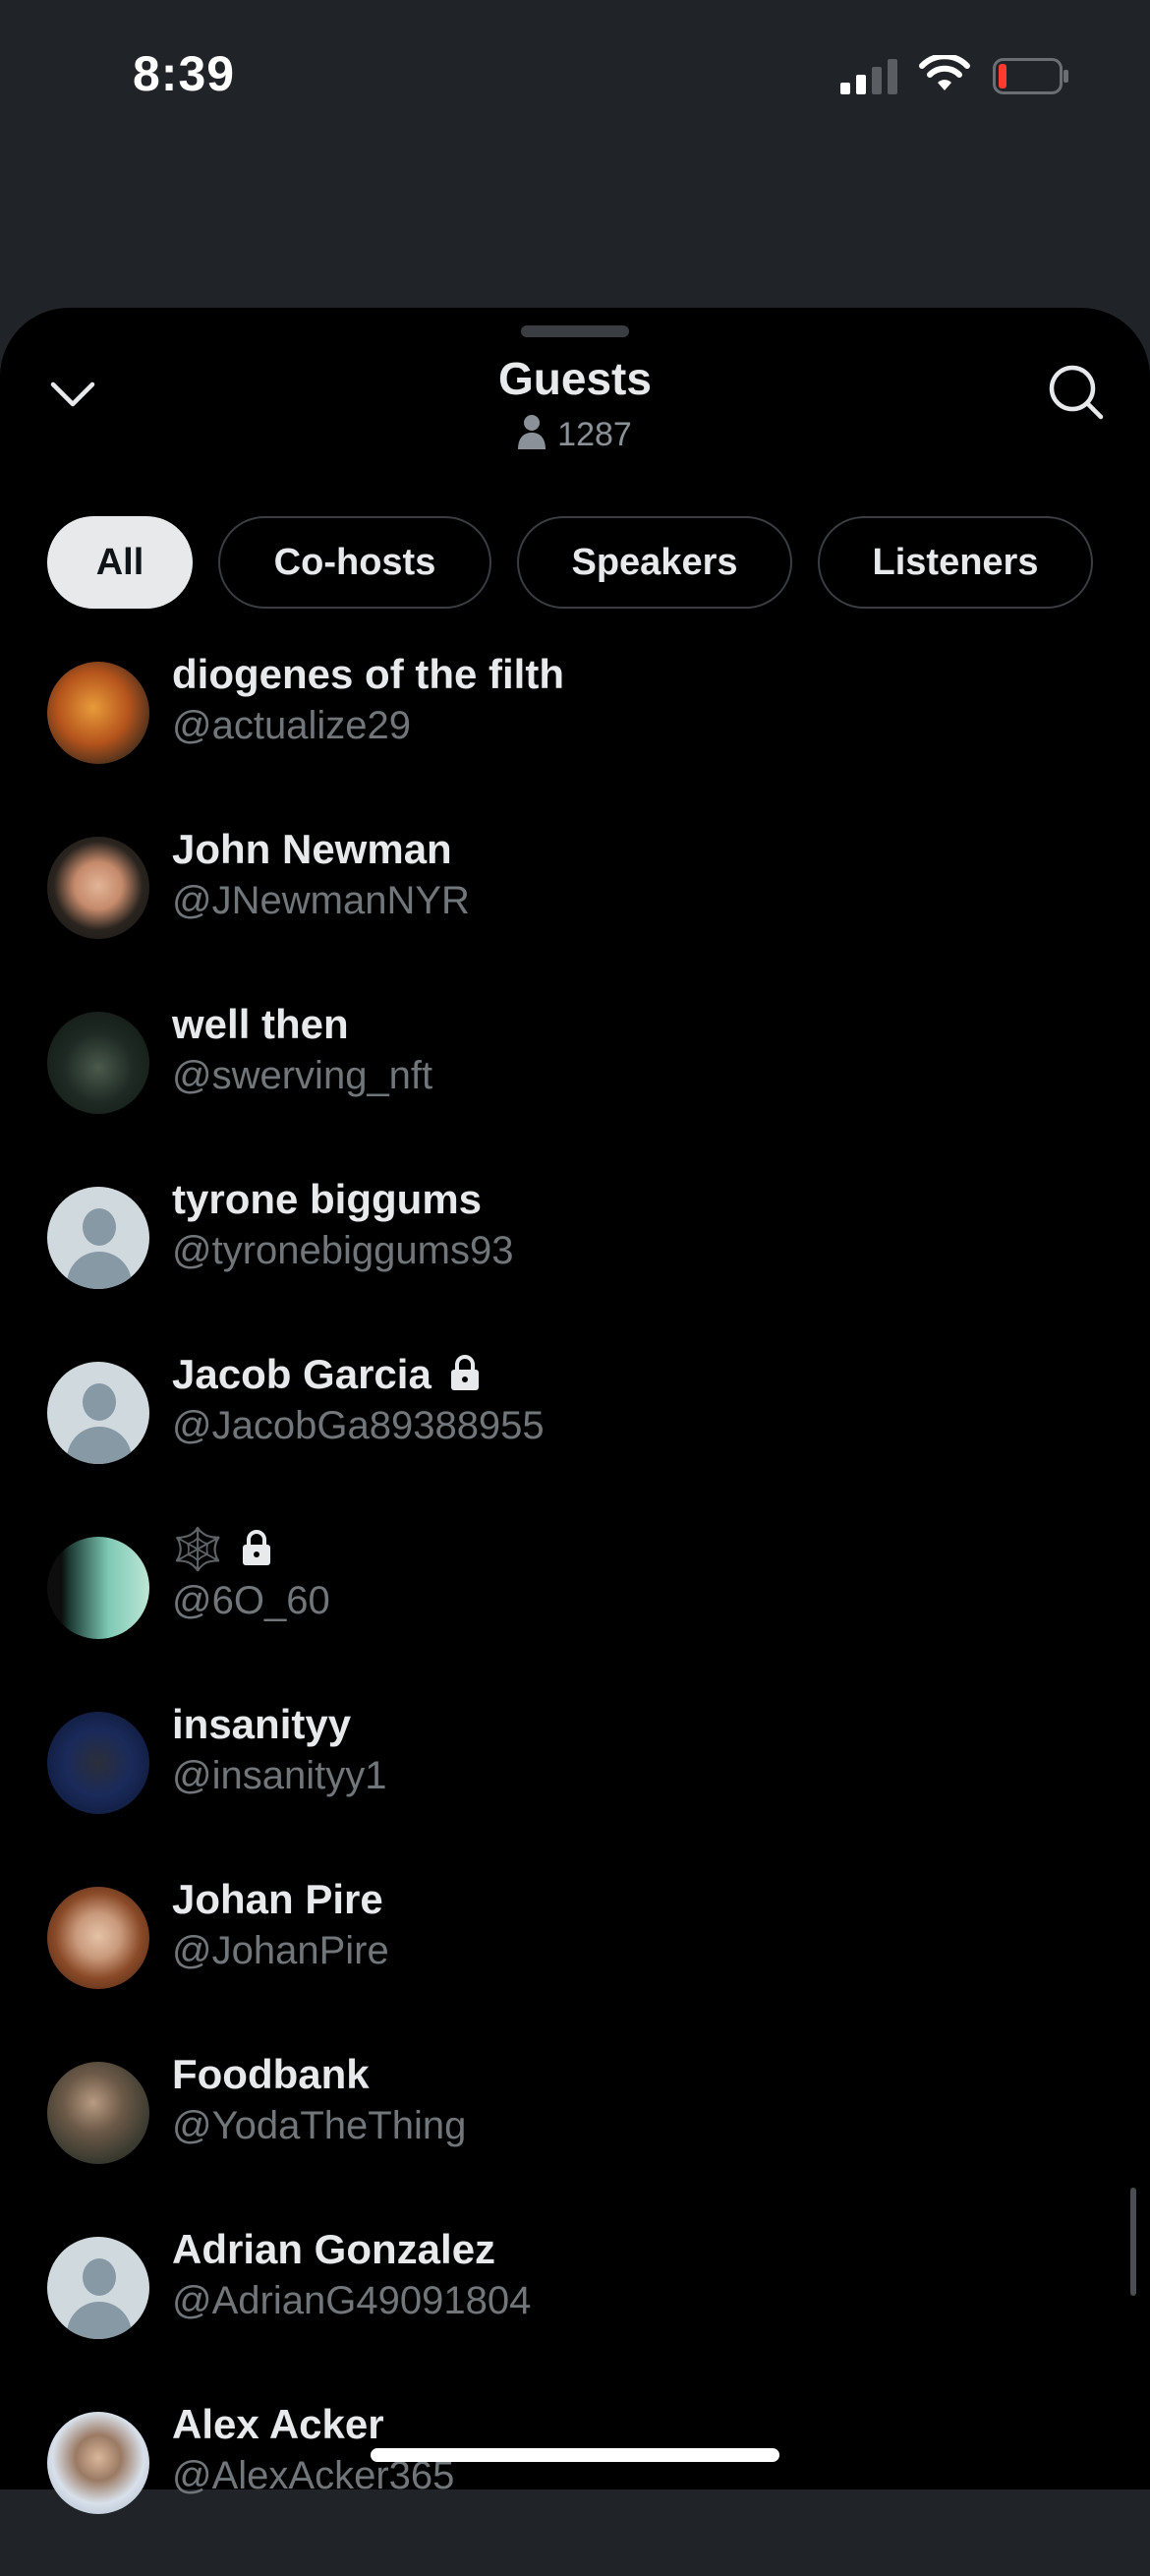 This screenshot has width=1150, height=2576. What do you see at coordinates (198, 1549) in the screenshot?
I see `guest-name: 🕸️` at bounding box center [198, 1549].